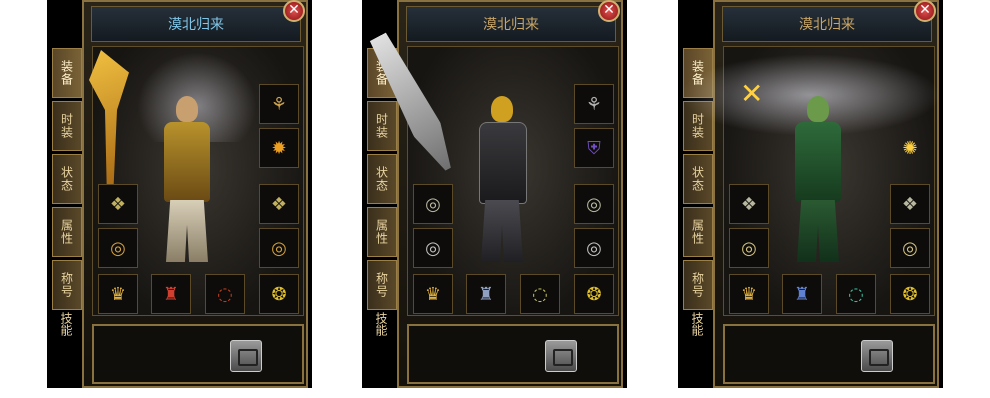 Image resolution: width=990 pixels, height=398 pixels. What do you see at coordinates (752, 93) in the screenshot?
I see `cross-weapon-icon: ✕` at bounding box center [752, 93].